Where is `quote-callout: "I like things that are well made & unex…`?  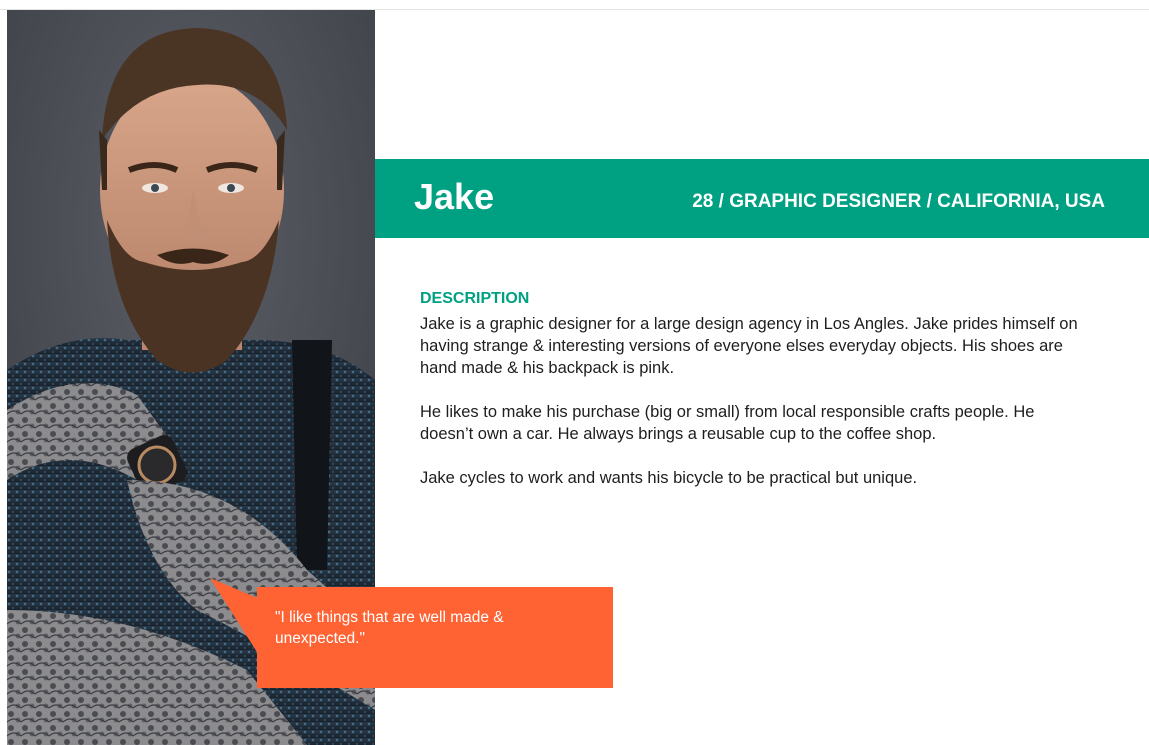 quote-callout: "I like things that are well made & unex… is located at coordinates (435, 637).